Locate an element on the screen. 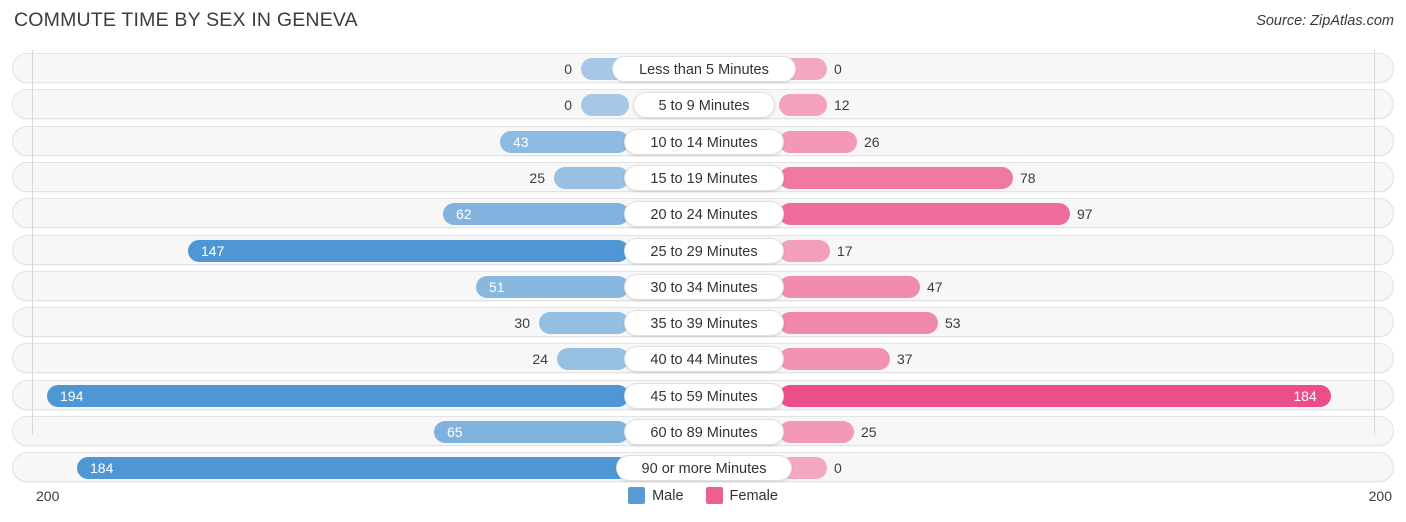  female-value-label: 25 is located at coordinates (869, 432).